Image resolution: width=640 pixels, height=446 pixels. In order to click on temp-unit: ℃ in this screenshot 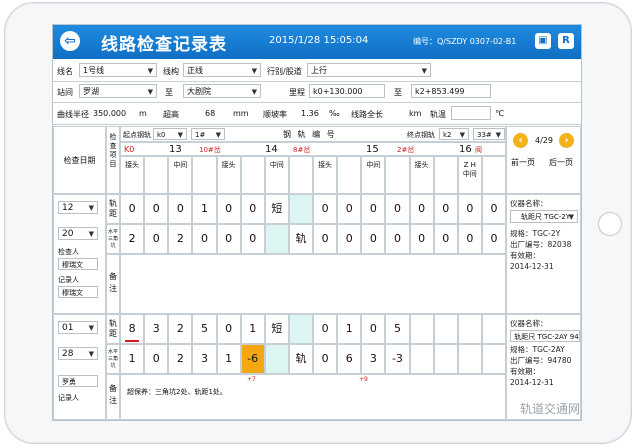, I will do `click(499, 113)`.